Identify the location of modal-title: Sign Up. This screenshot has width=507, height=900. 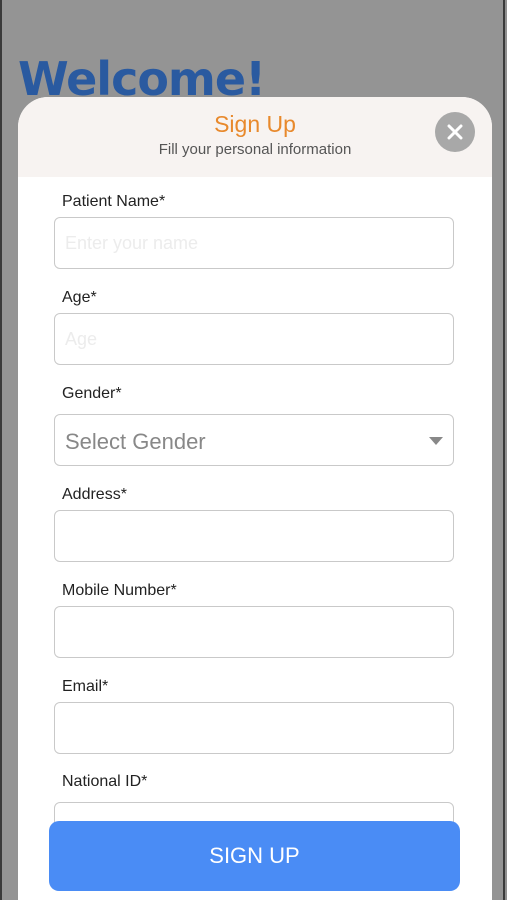
(255, 124).